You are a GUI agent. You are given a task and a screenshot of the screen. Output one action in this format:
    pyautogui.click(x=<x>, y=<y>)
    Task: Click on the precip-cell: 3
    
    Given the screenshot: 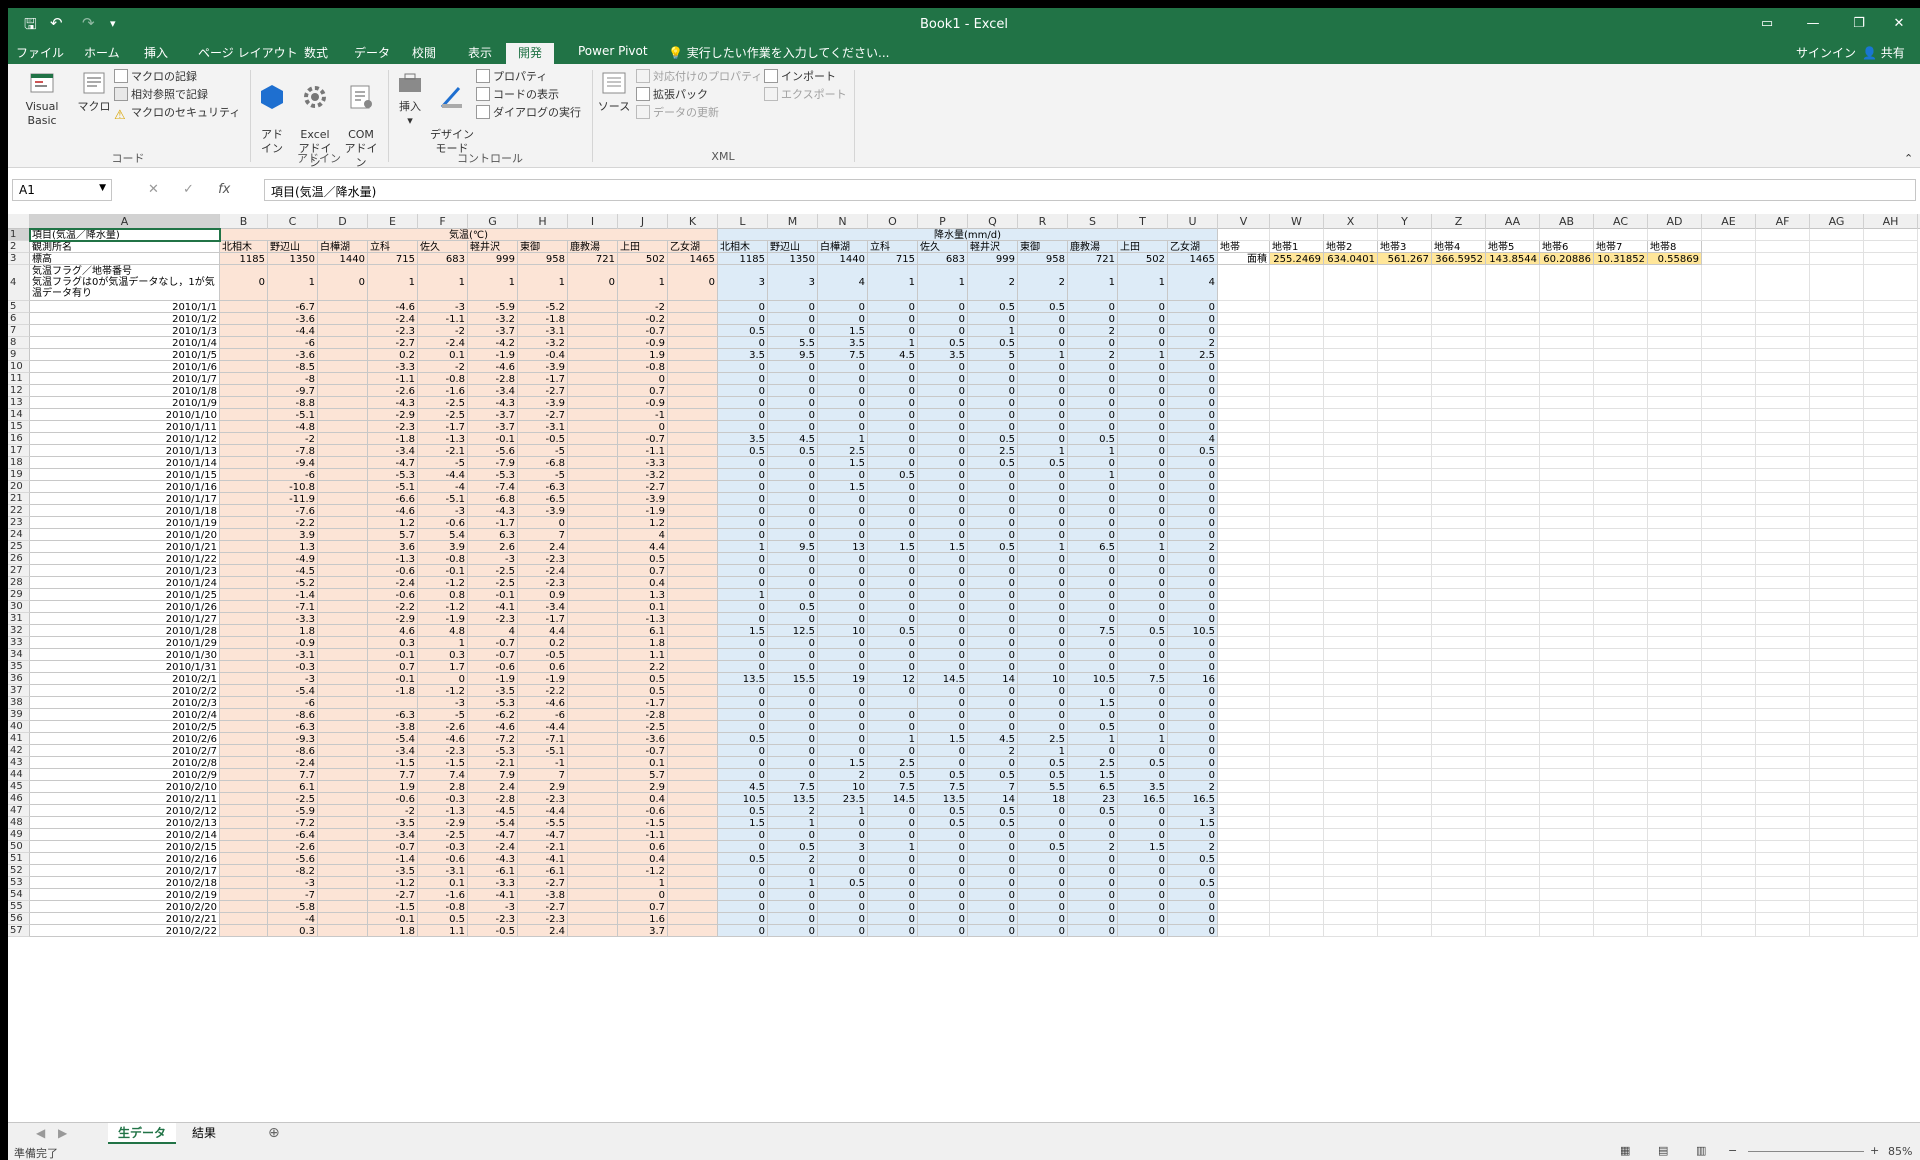 What is the action you would take?
    pyautogui.click(x=843, y=847)
    